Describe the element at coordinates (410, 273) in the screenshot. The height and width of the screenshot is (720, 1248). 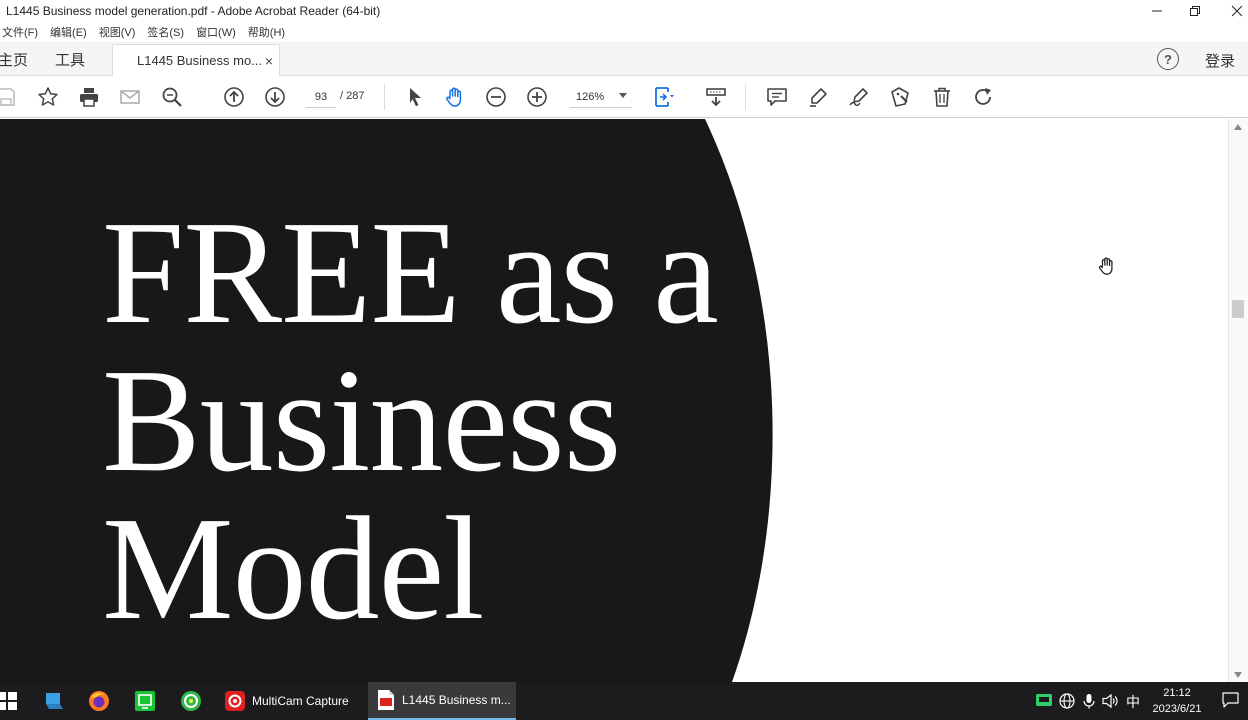
I see `heading-line-1: FREE as a` at that location.